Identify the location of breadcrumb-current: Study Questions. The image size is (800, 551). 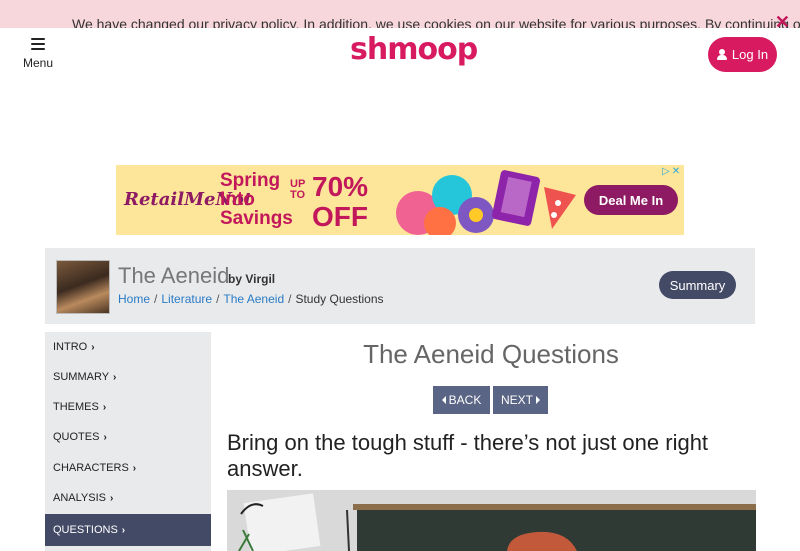
(339, 299).